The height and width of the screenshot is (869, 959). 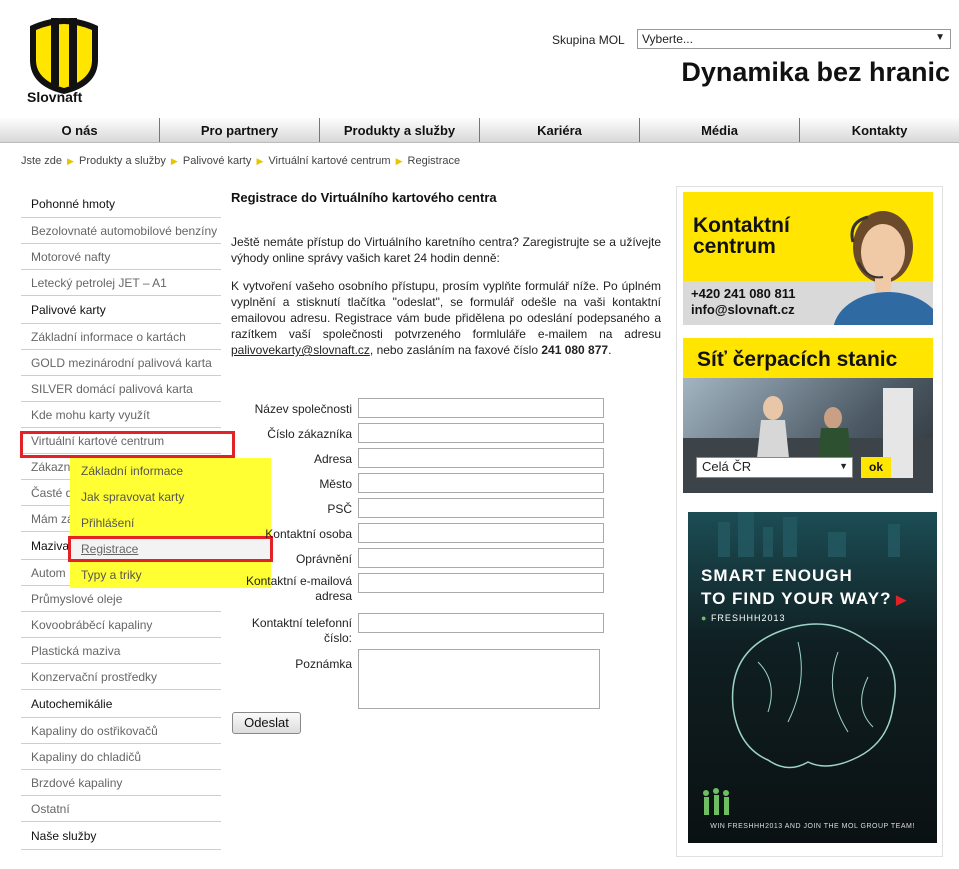 What do you see at coordinates (797, 359) in the screenshot?
I see `station-title: Síť čerpacích stanic` at bounding box center [797, 359].